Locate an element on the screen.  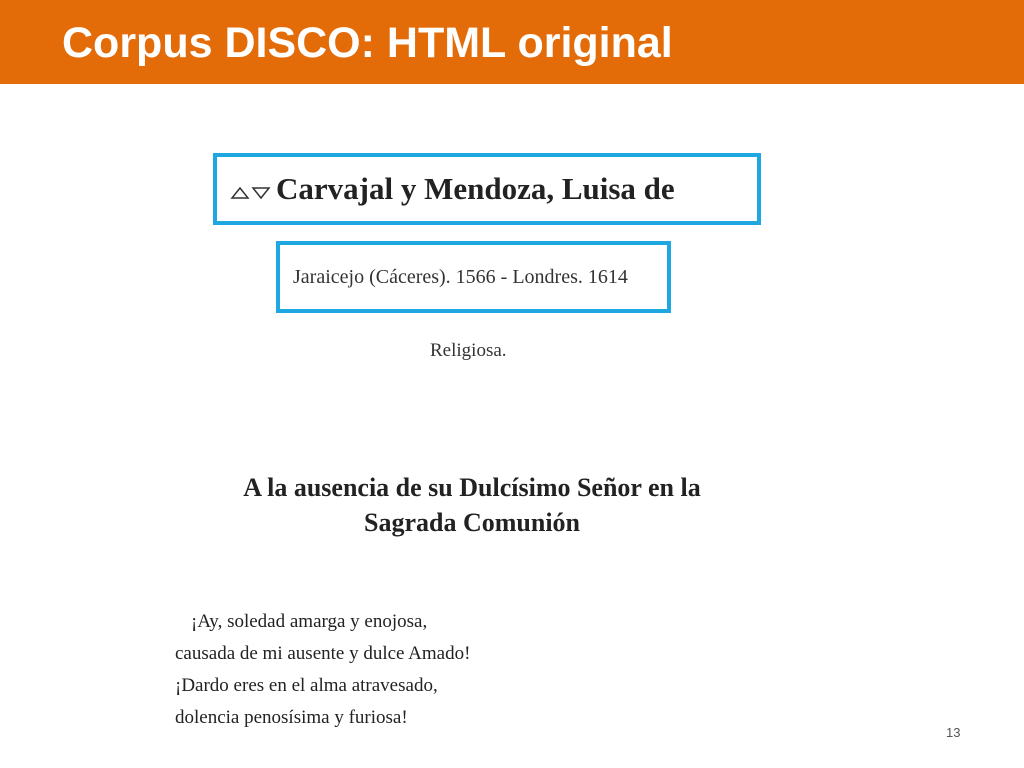
page-number: 13 is located at coordinates (953, 732).